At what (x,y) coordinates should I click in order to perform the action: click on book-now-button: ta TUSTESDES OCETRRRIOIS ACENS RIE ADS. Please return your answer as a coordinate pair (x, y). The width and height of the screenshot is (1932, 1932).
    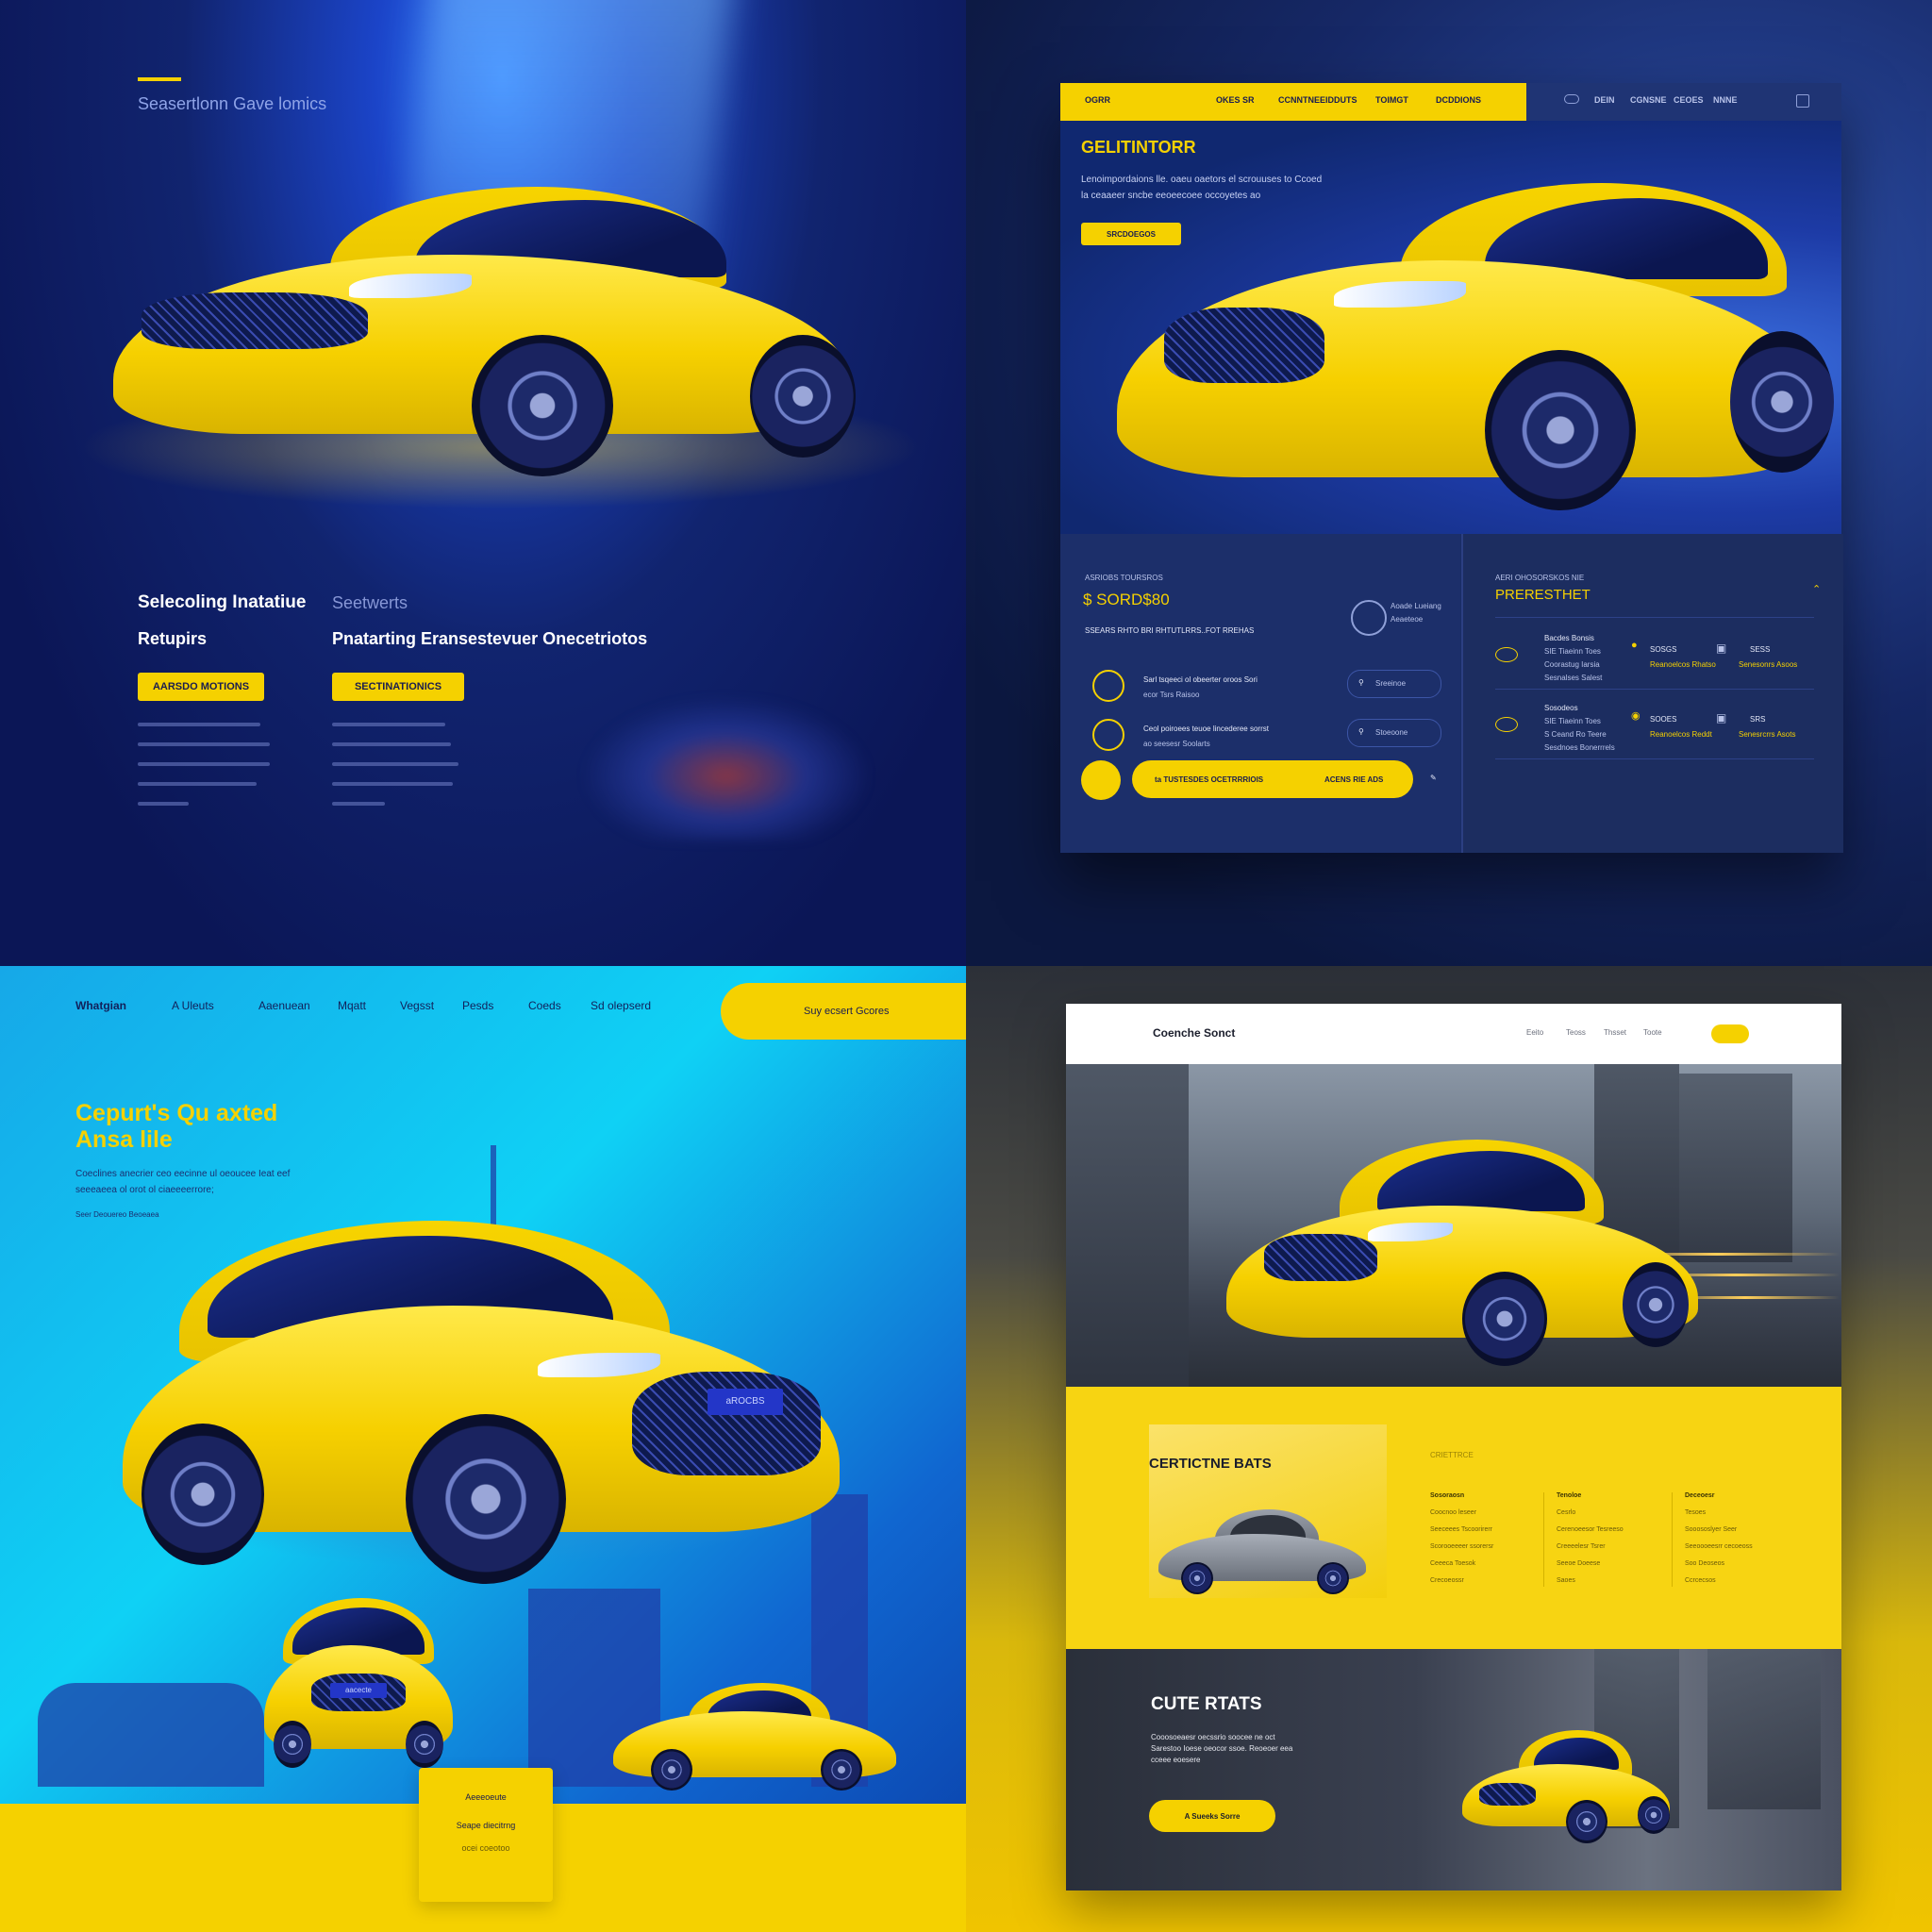
    Looking at the image, I should click on (1272, 779).